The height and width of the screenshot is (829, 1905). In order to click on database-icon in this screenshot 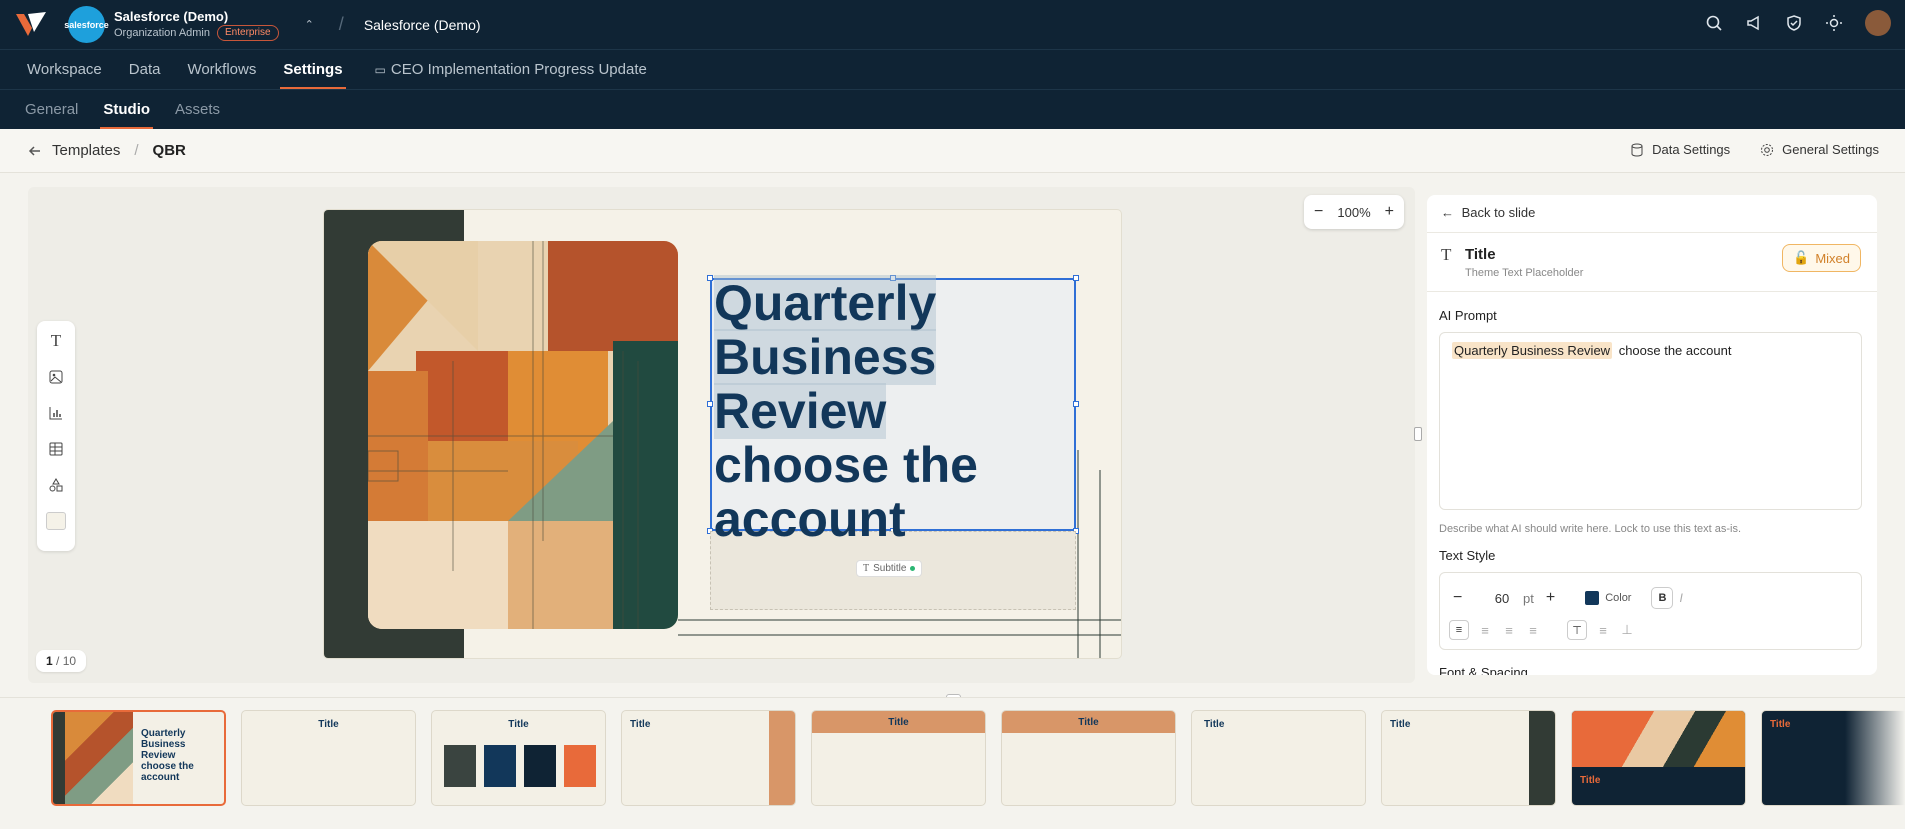, I will do `click(1637, 150)`.